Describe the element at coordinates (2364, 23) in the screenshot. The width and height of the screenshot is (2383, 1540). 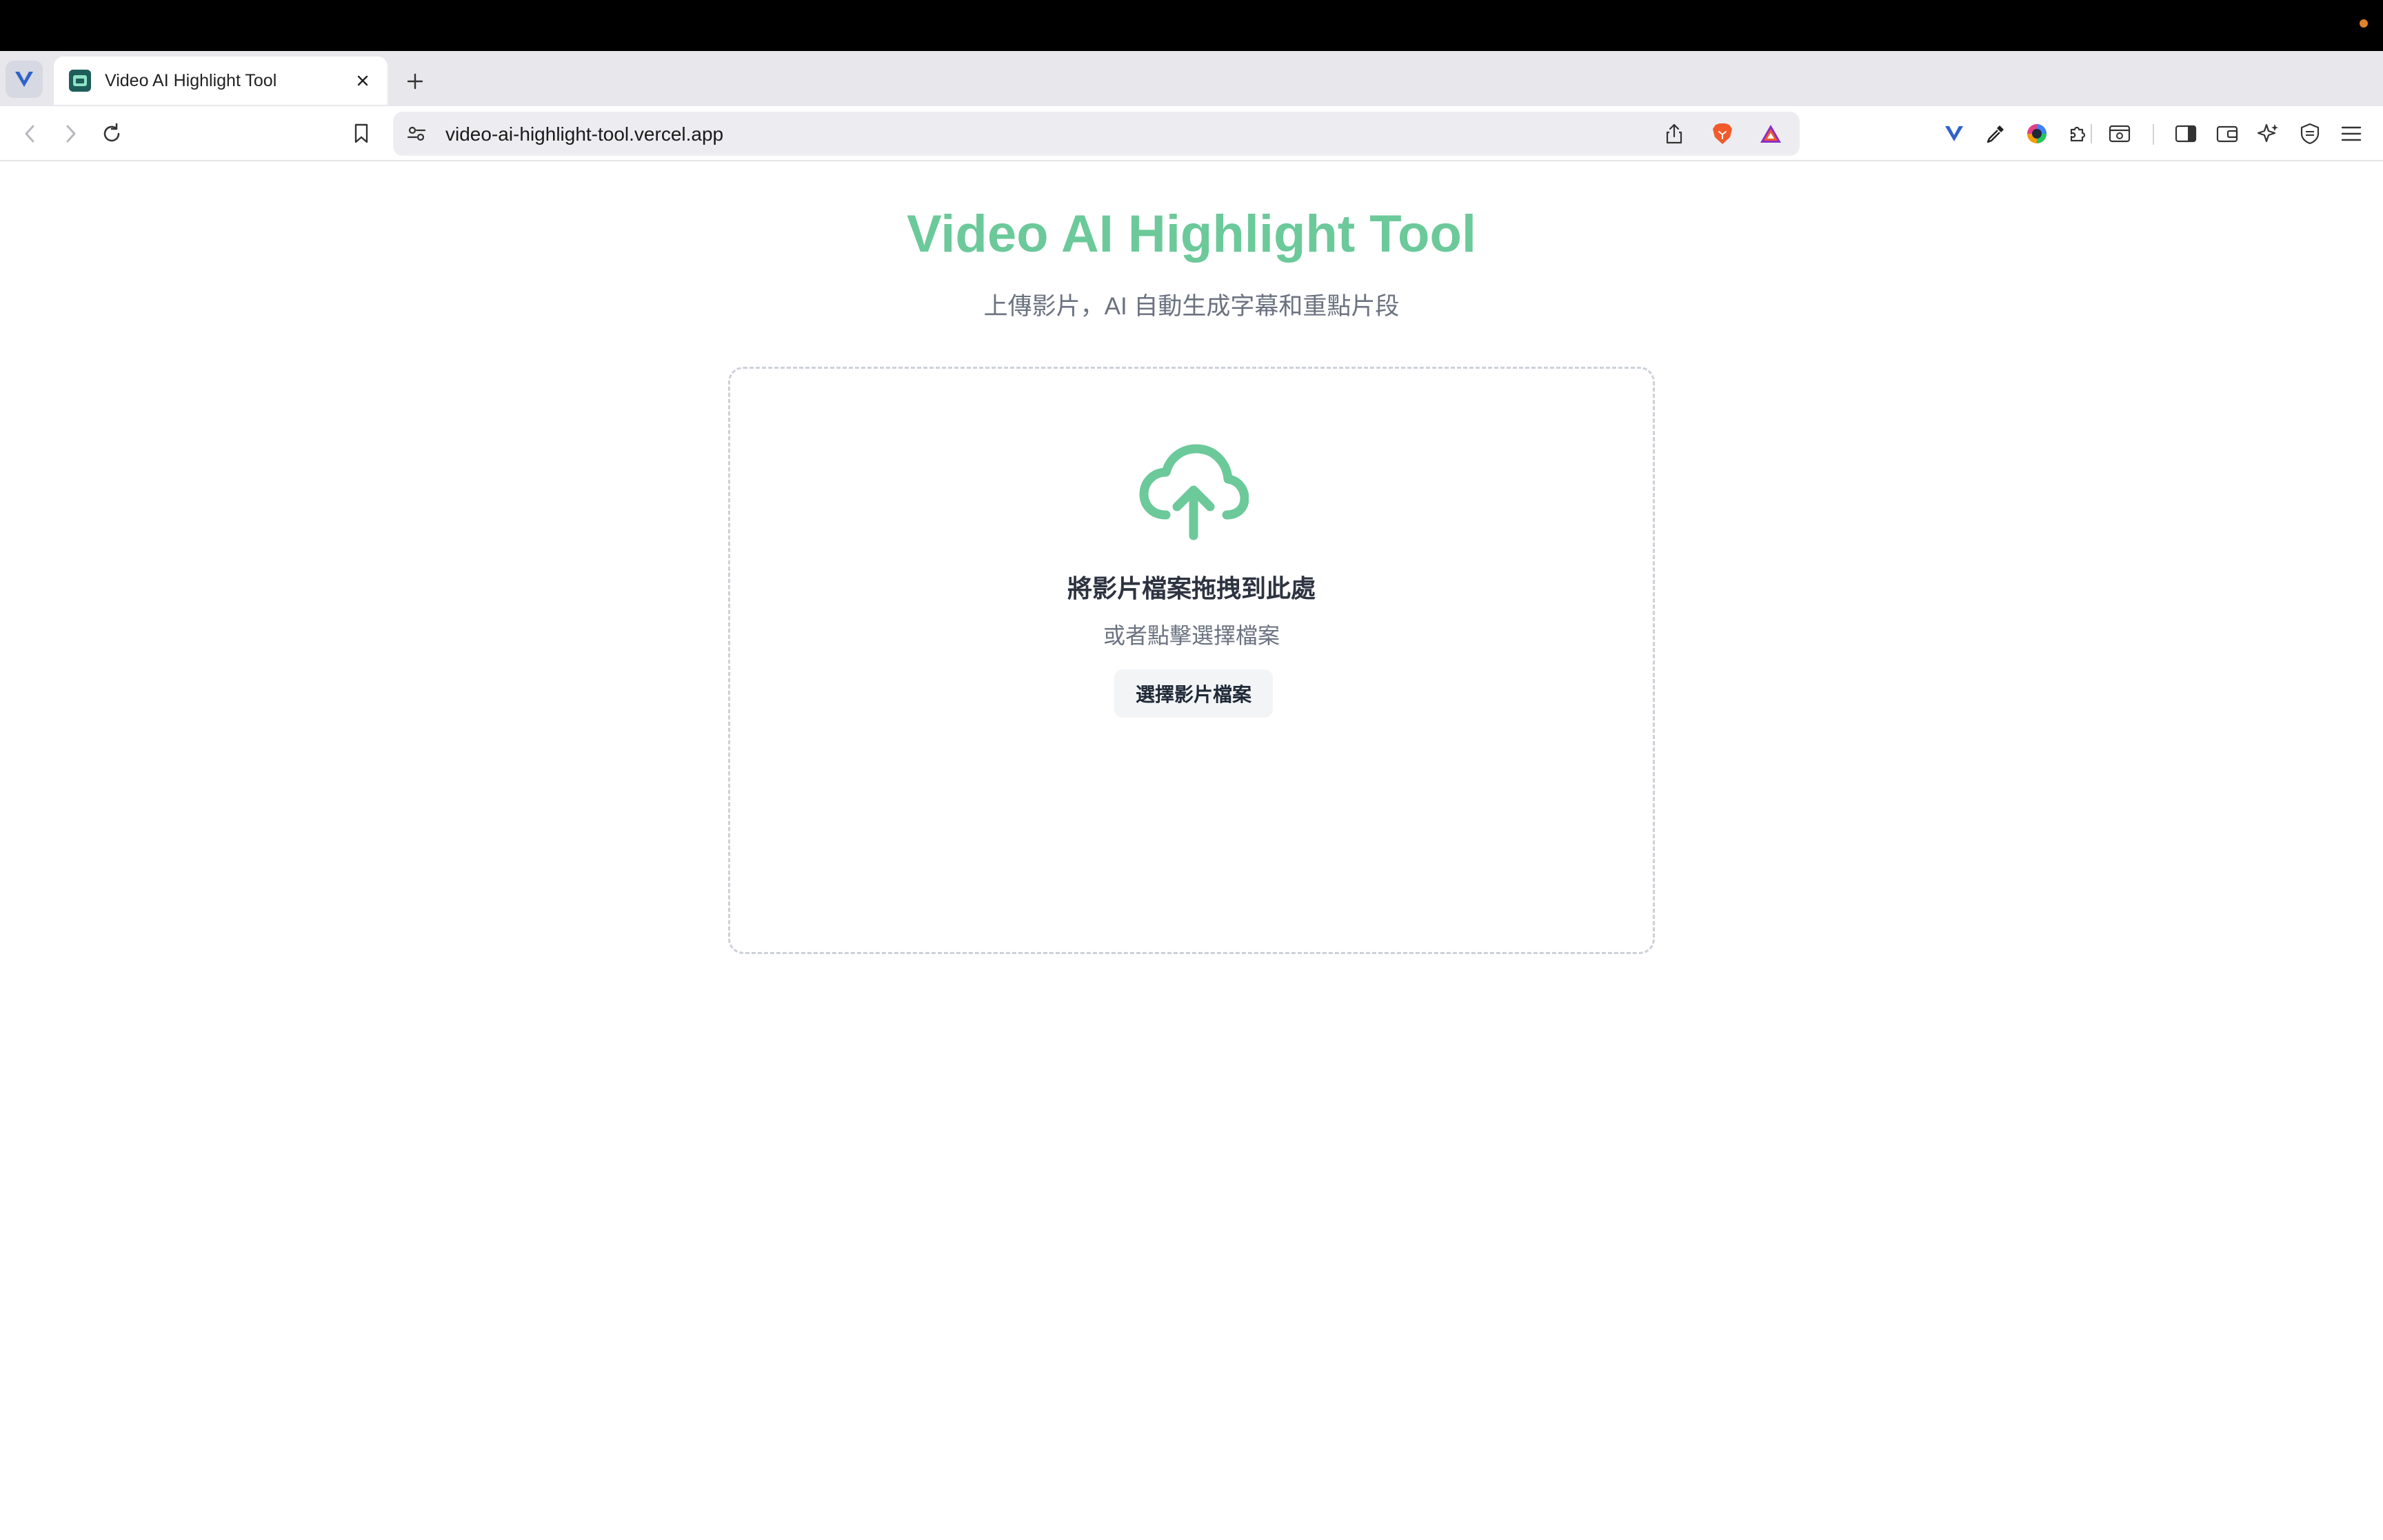
I see `recording-indicator-icon` at that location.